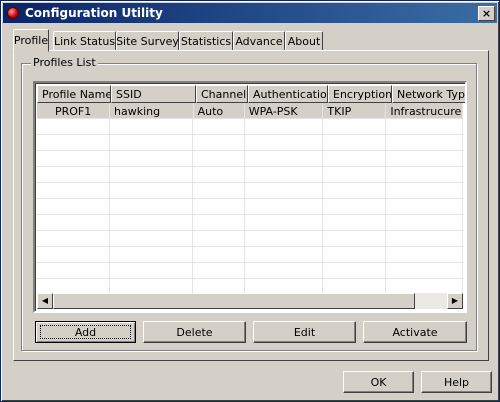  What do you see at coordinates (206, 41) in the screenshot?
I see `tab-statistics: Statistics` at bounding box center [206, 41].